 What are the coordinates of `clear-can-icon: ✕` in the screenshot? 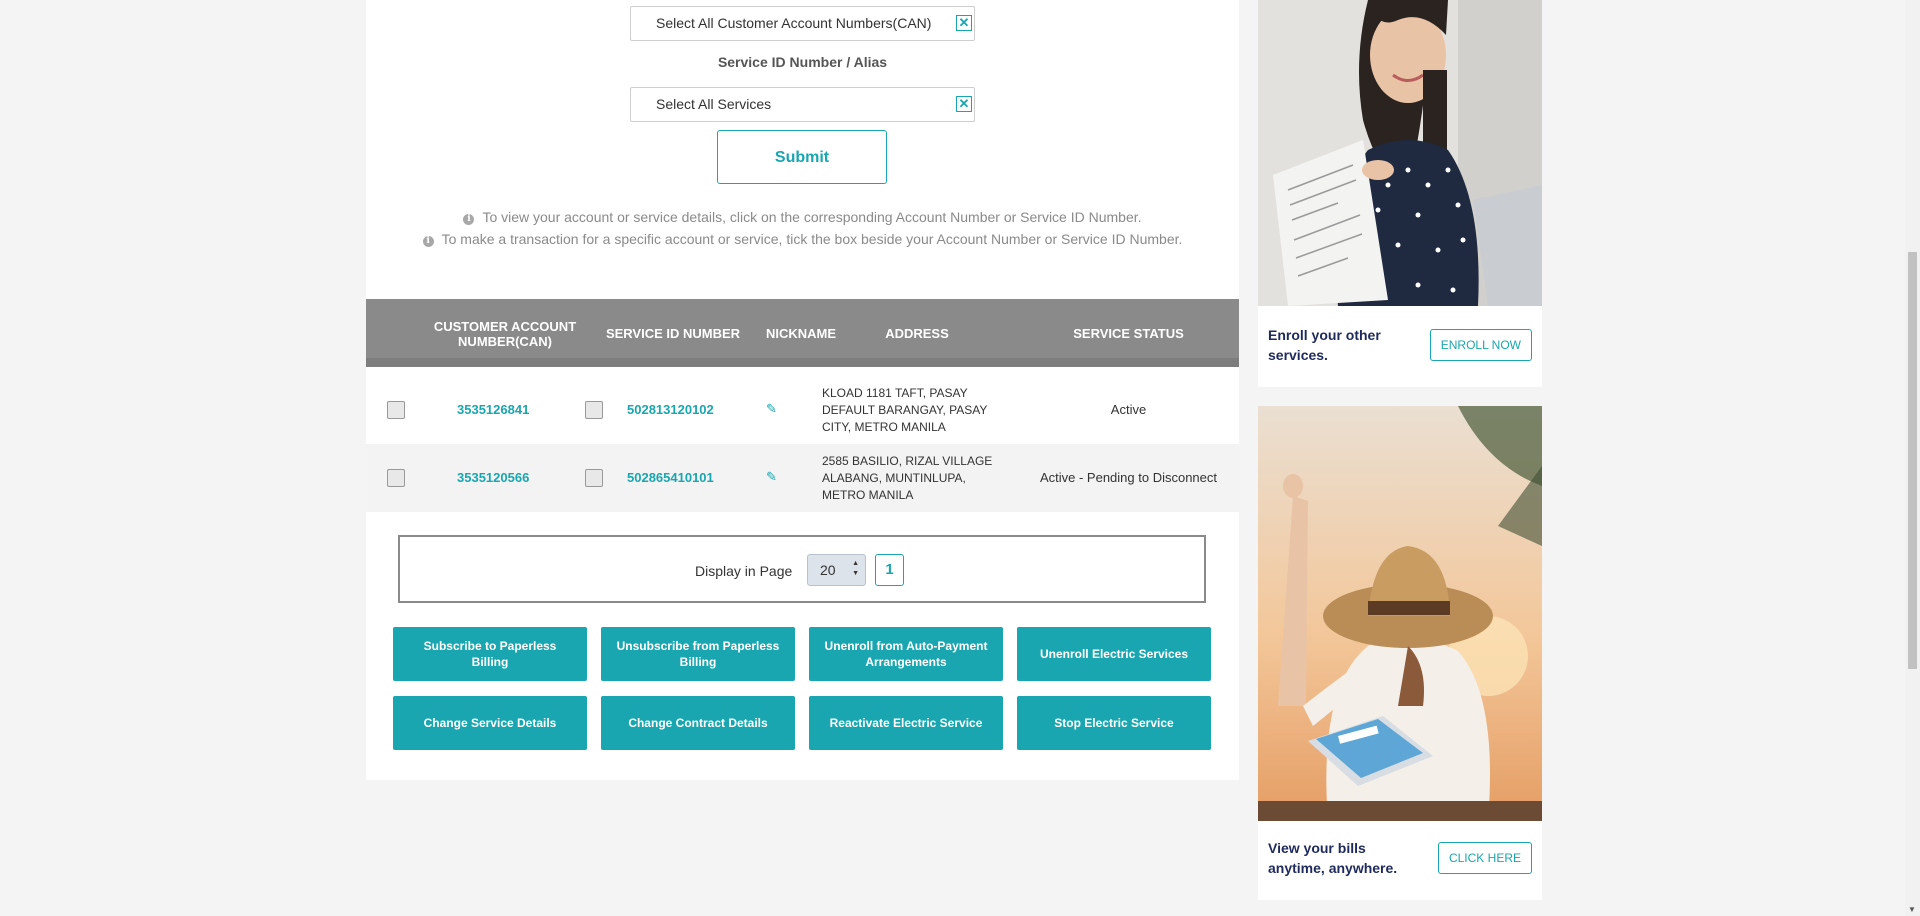 It's located at (964, 23).